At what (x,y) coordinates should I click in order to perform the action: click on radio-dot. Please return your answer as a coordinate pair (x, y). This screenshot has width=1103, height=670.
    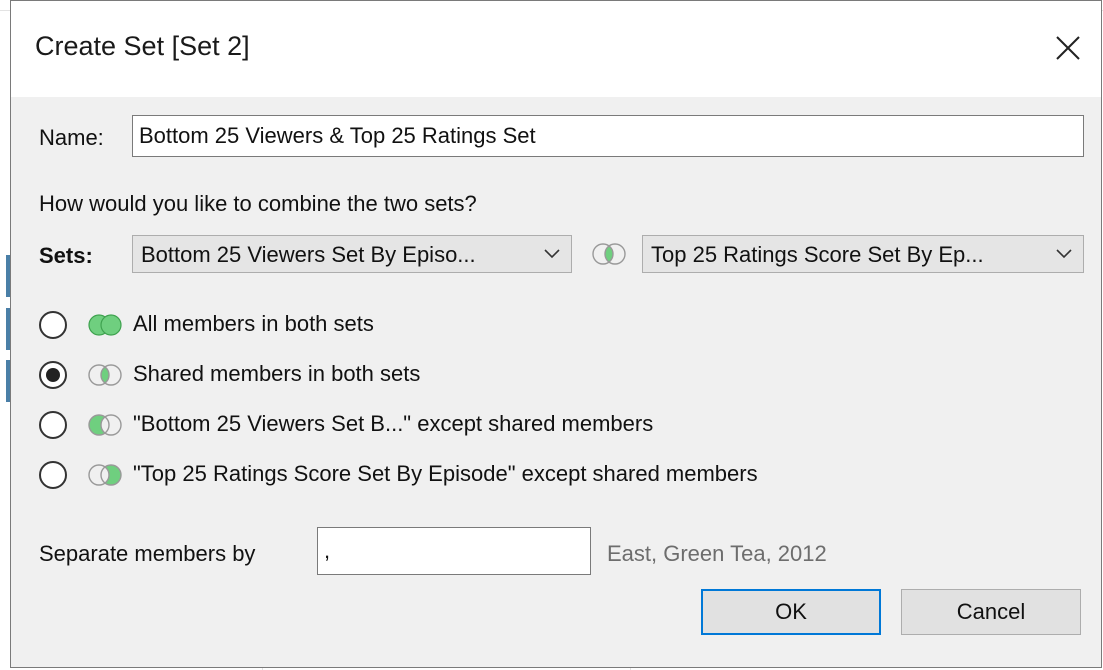
    Looking at the image, I should click on (53, 375).